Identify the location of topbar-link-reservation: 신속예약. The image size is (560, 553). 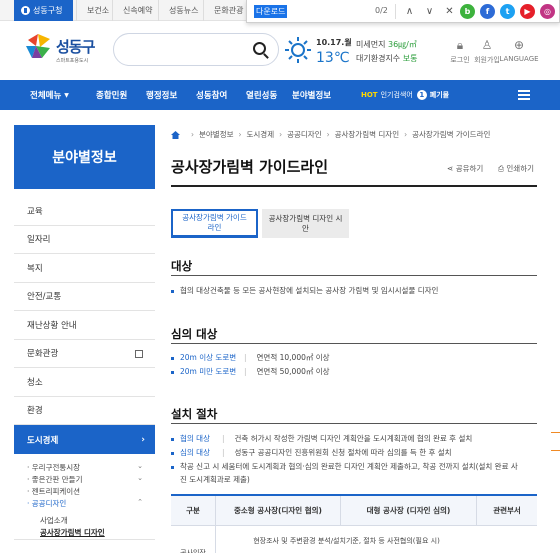
(137, 10).